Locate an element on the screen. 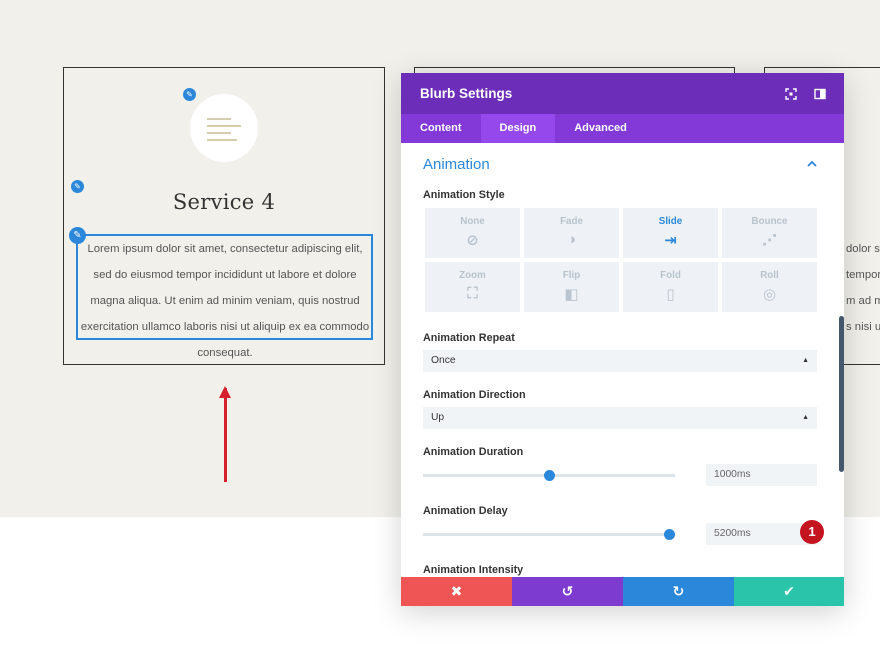  undo-icon: ↺ is located at coordinates (567, 591).